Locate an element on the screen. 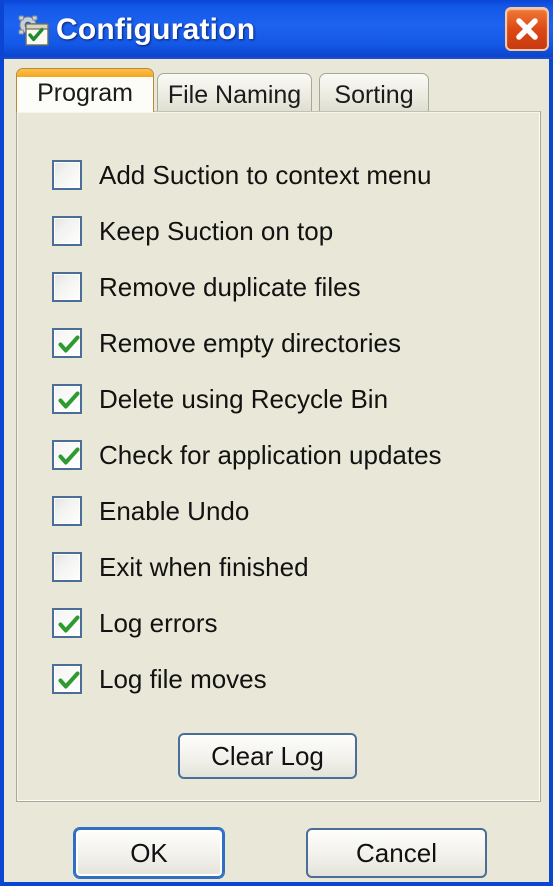 This screenshot has height=886, width=553. cancel-button: Cancel is located at coordinates (396, 853).